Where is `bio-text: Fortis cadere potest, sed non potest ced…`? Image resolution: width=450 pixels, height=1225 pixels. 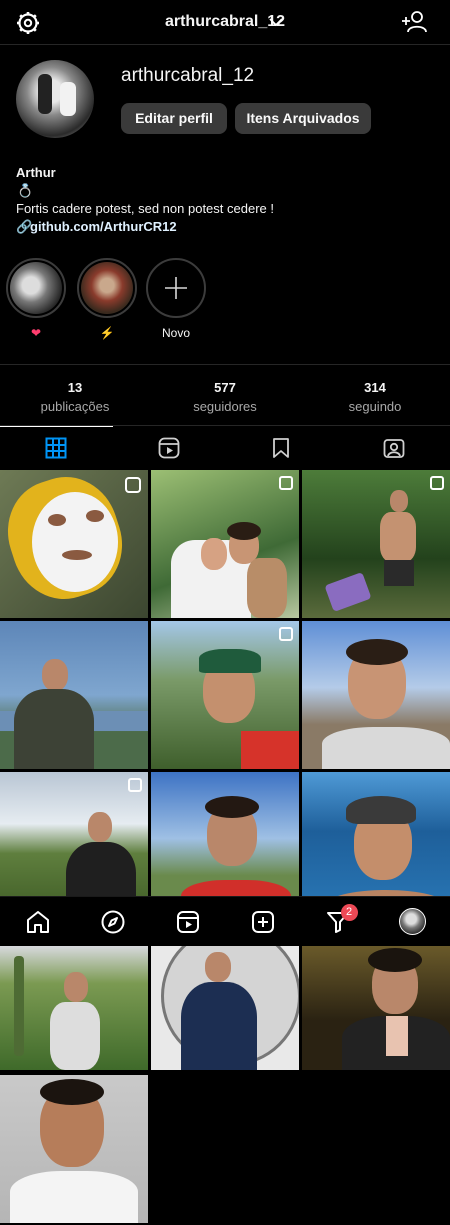 bio-text: Fortis cadere potest, sed non potest ced… is located at coordinates (145, 208).